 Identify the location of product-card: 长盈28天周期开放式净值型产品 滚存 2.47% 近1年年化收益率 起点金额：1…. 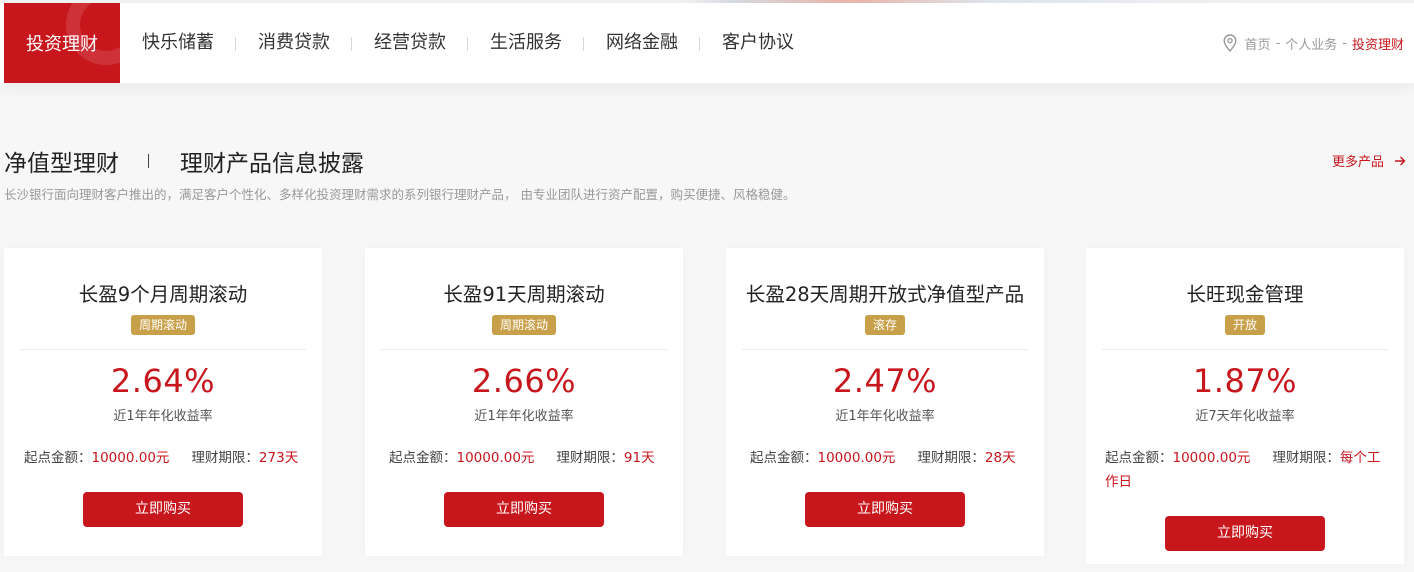
(885, 402).